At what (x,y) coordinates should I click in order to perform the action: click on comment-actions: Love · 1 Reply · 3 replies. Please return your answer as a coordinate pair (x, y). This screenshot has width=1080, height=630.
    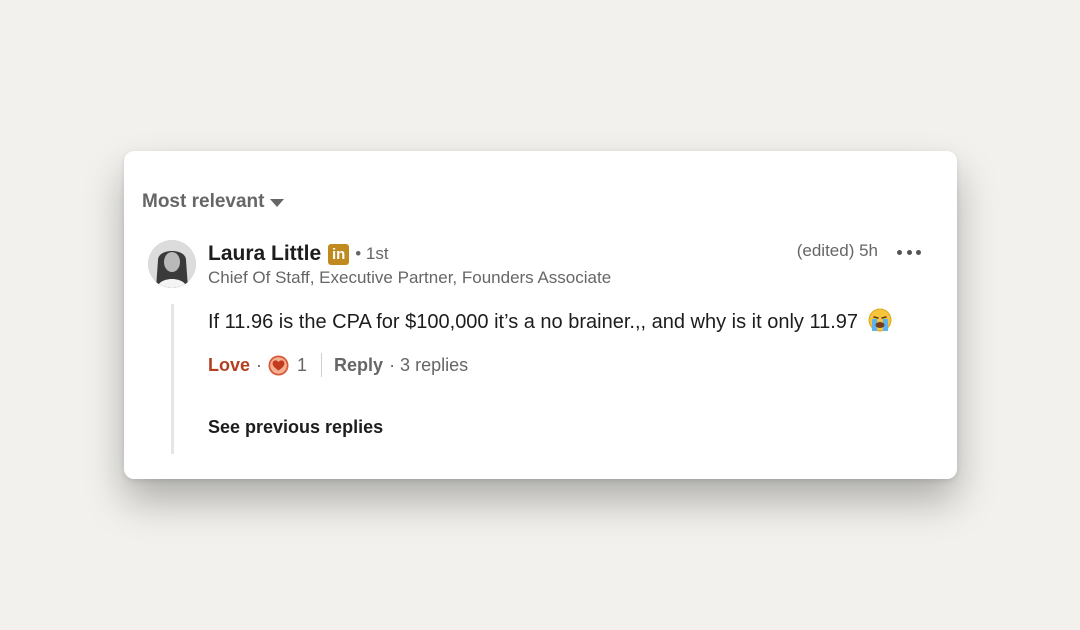
    Looking at the image, I should click on (338, 365).